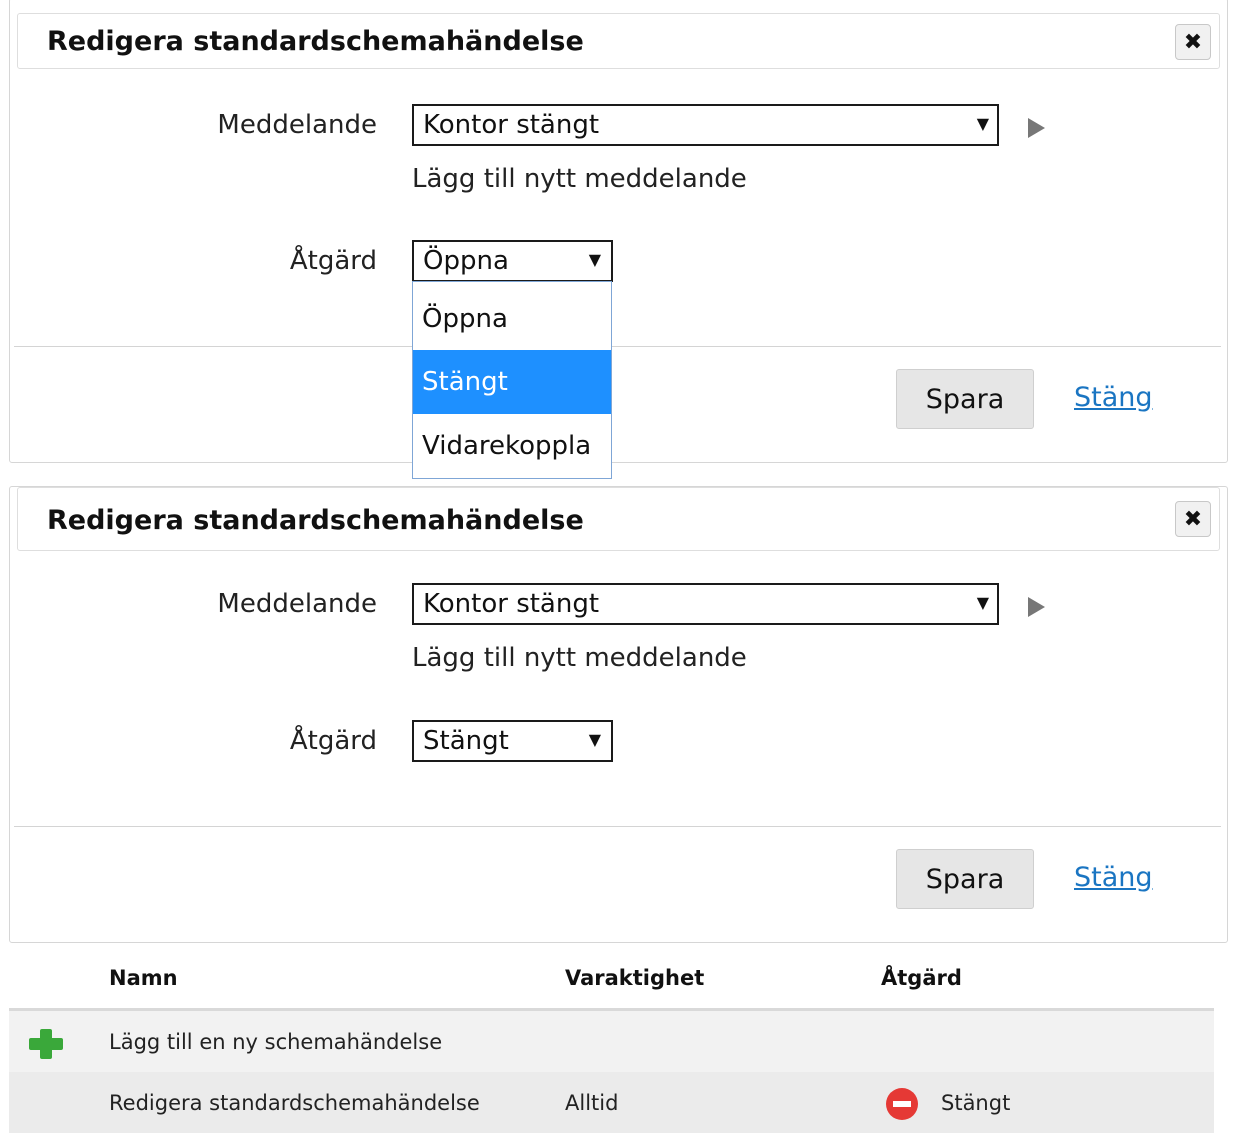  Describe the element at coordinates (46, 1044) in the screenshot. I see `plus-icon` at that location.